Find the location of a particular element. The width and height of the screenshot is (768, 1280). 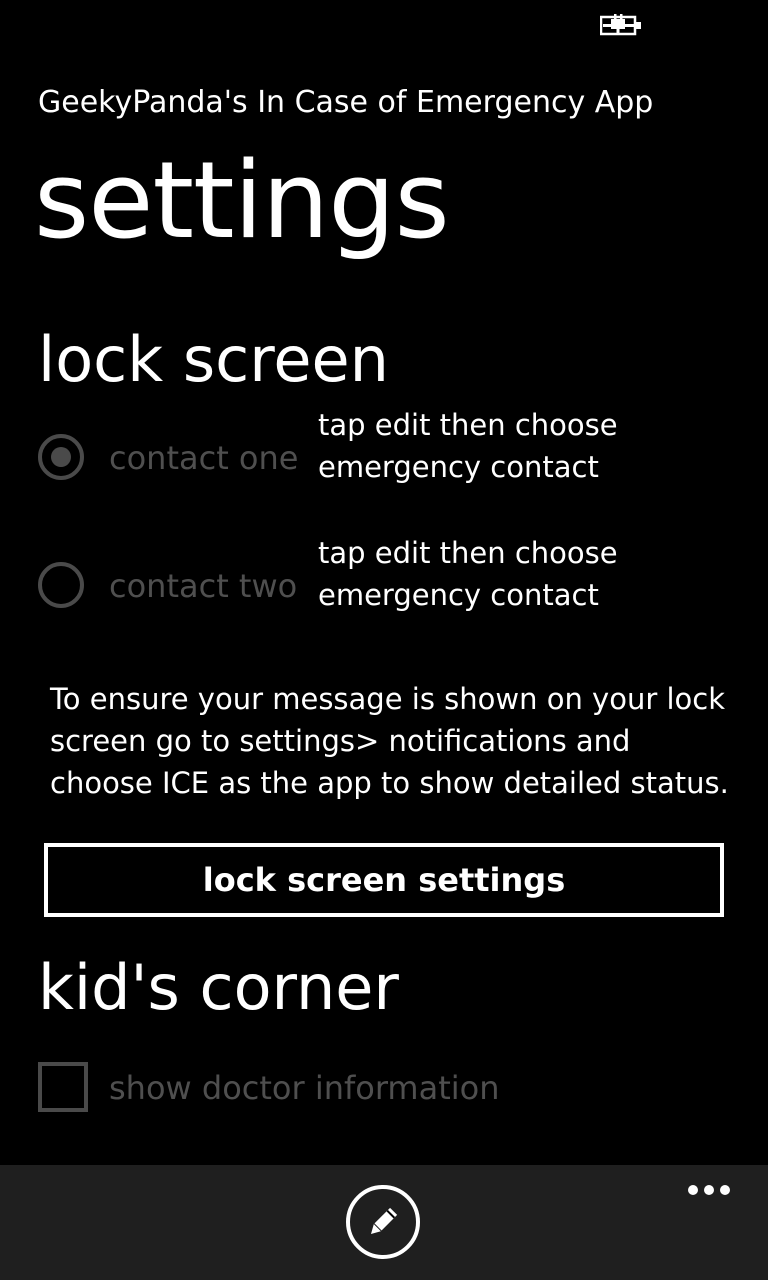

ellipsis-more-icon is located at coordinates (709, 1190).